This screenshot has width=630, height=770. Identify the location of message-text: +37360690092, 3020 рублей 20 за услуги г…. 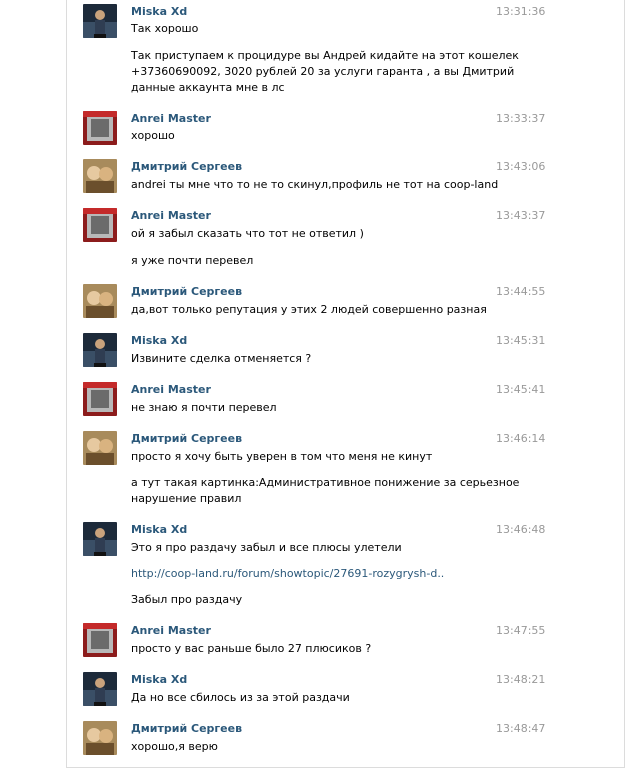
(323, 71).